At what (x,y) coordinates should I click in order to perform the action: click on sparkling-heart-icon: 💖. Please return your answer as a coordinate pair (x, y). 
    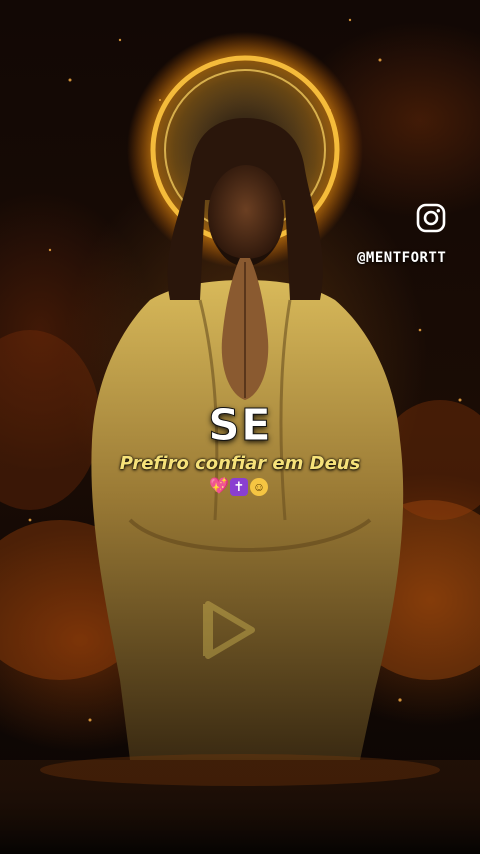
    Looking at the image, I should click on (219, 486).